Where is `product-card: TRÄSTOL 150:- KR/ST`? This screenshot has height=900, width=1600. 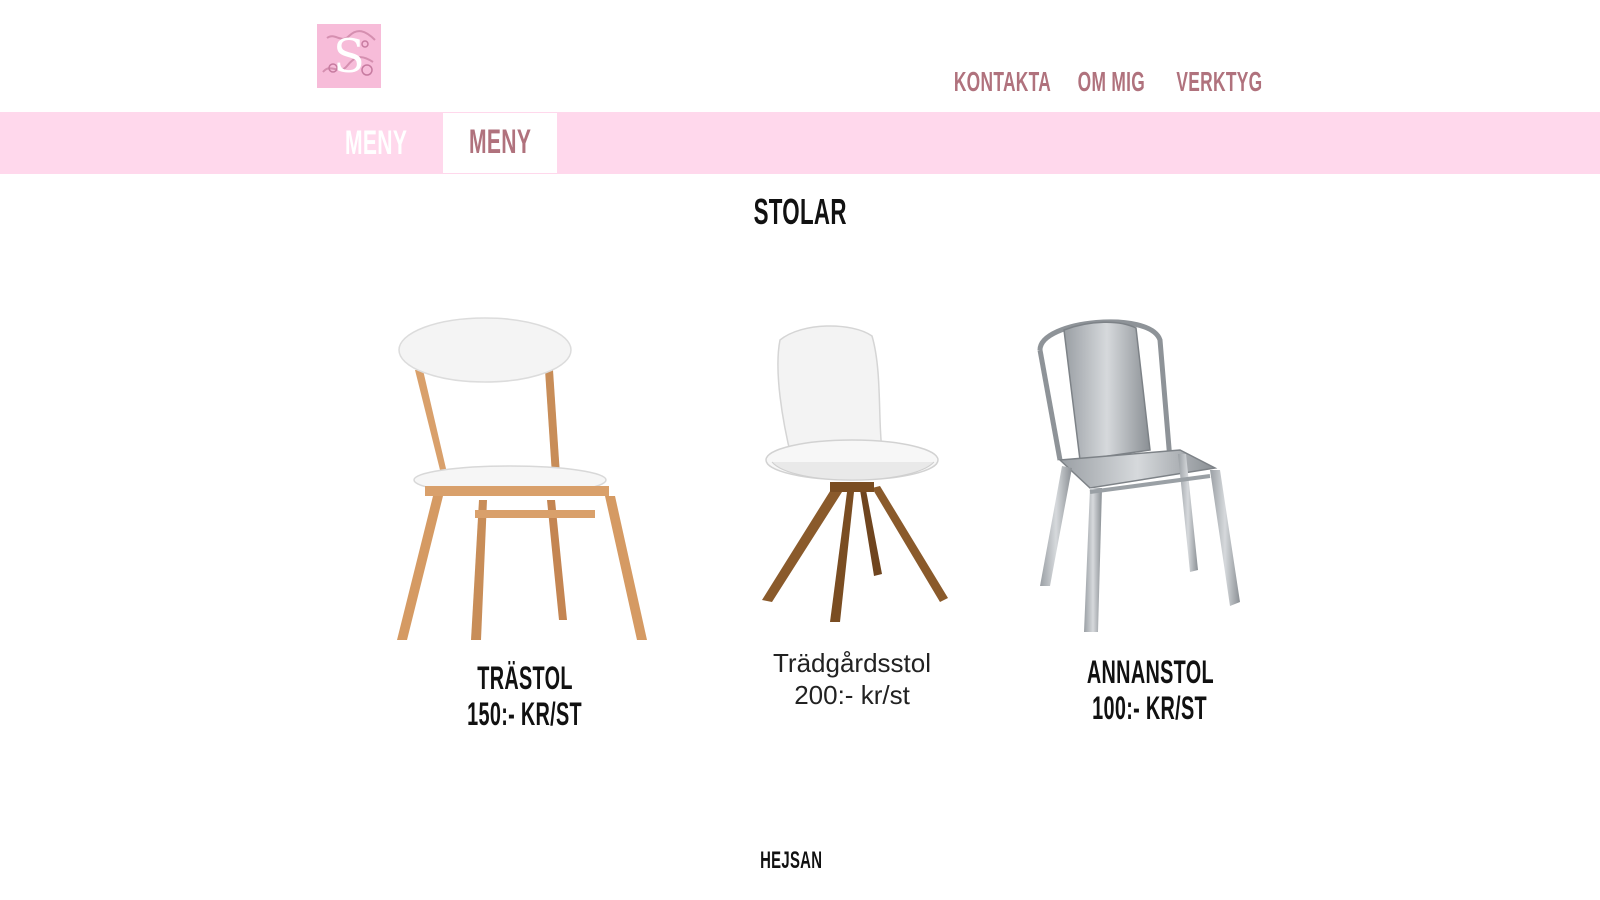 product-card: TRÄSTOL 150:- KR/ST is located at coordinates (525, 525).